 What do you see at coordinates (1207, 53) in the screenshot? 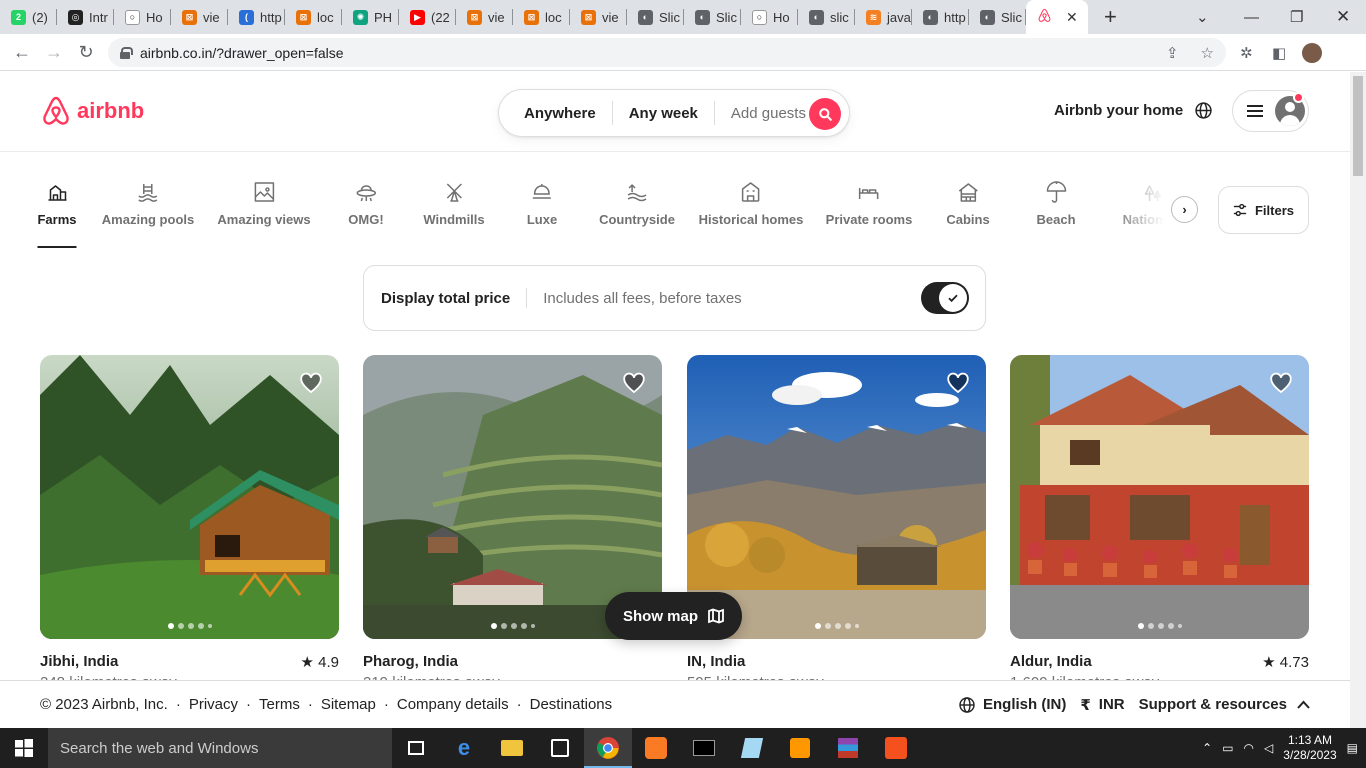
I see `bookmark-star-icon: ☆` at bounding box center [1207, 53].